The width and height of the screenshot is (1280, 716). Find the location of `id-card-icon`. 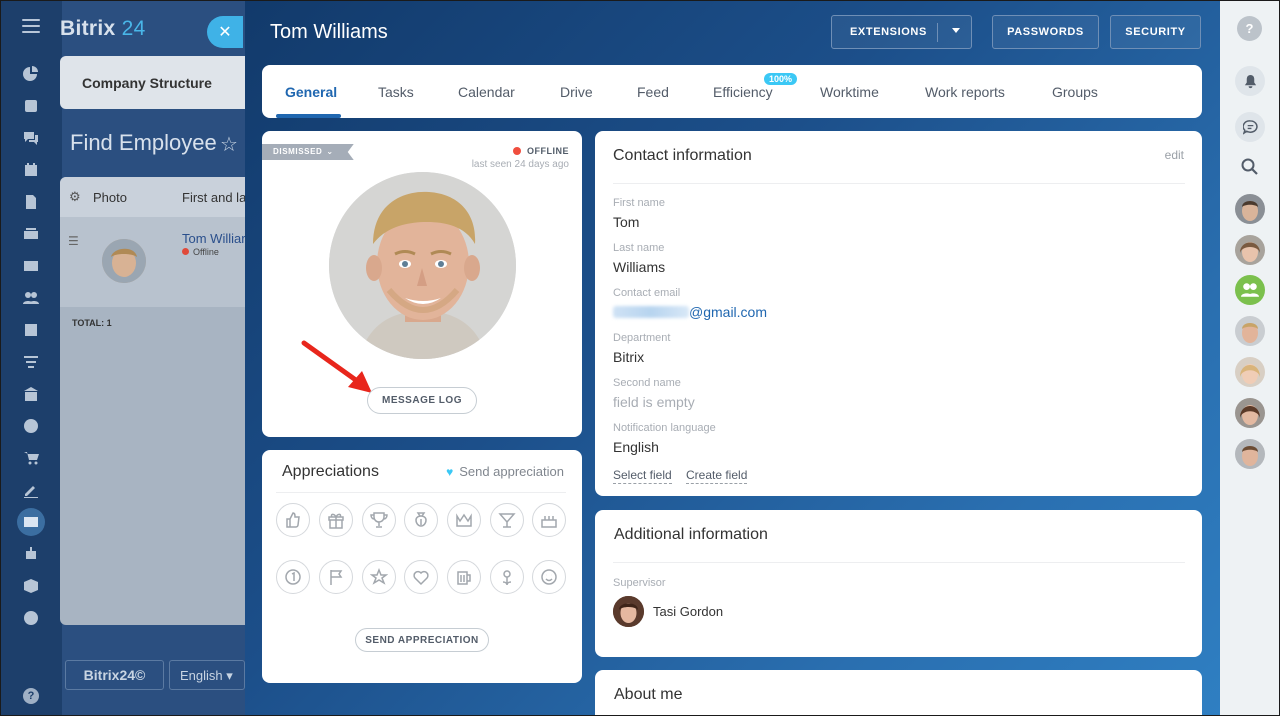

id-card-icon is located at coordinates (31, 522).